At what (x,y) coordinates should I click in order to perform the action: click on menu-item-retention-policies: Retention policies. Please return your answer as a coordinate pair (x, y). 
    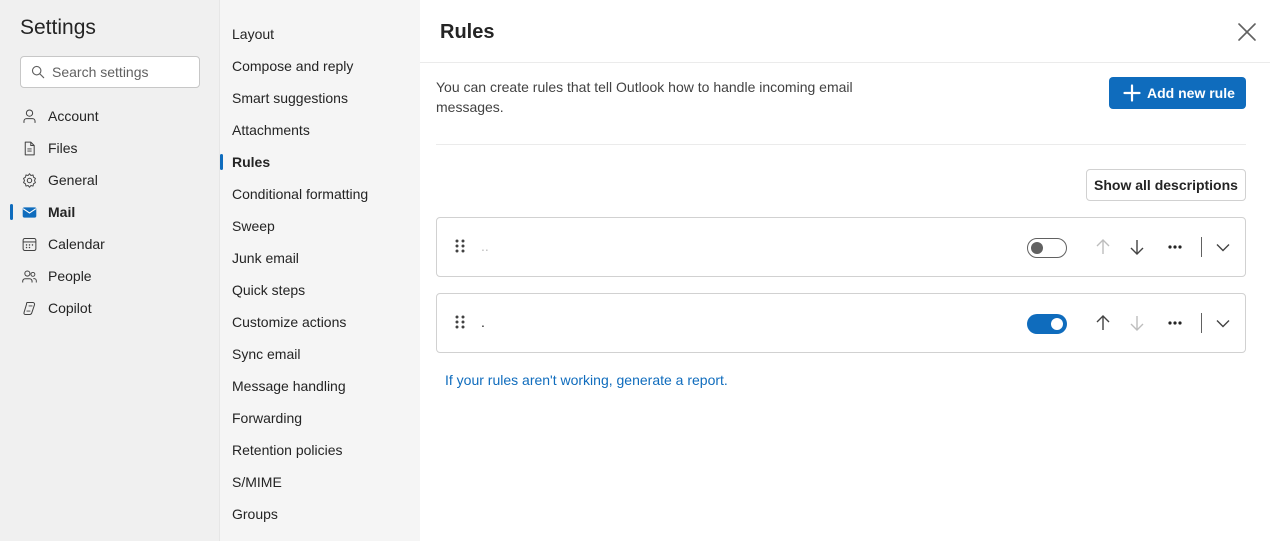
    Looking at the image, I should click on (320, 450).